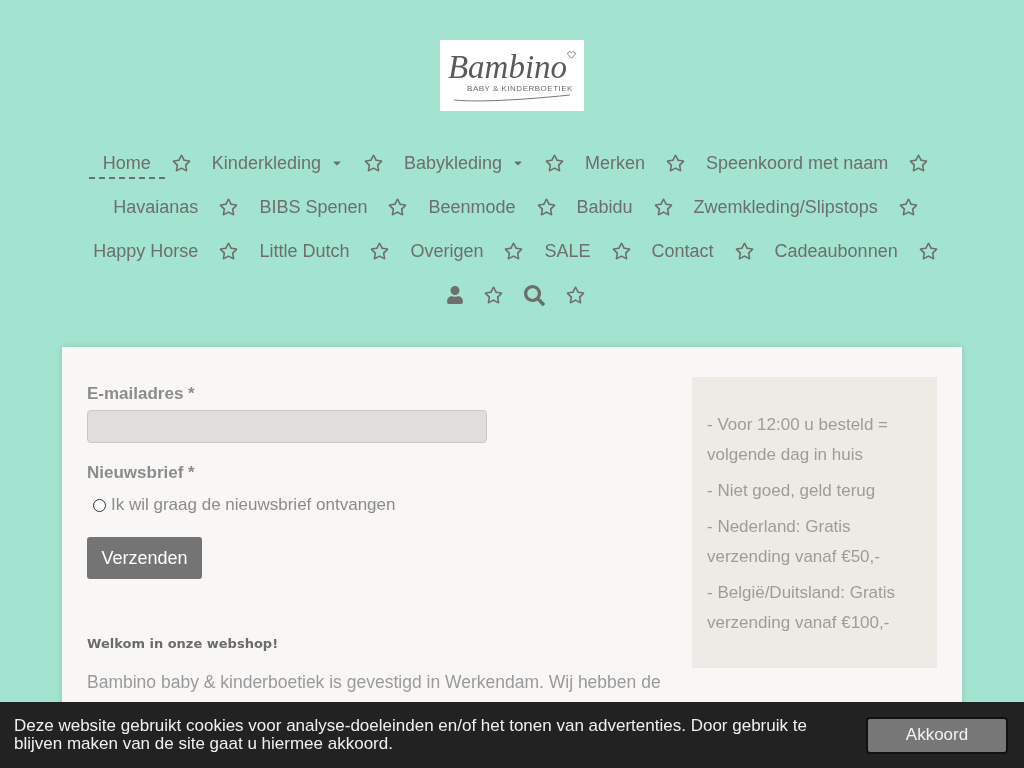 The width and height of the screenshot is (1024, 768). Describe the element at coordinates (374, 682) in the screenshot. I see `welcome-text: Bambino baby & kinderboetiek is gevestigd in Werkendam. Wij hebben de` at that location.